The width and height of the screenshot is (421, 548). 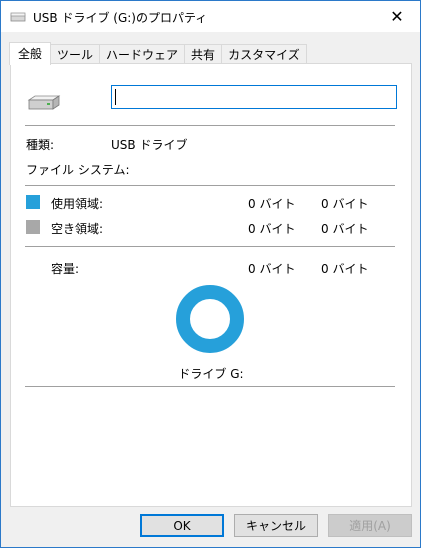 What do you see at coordinates (345, 204) in the screenshot?
I see `used-space-size: 0 バイト` at bounding box center [345, 204].